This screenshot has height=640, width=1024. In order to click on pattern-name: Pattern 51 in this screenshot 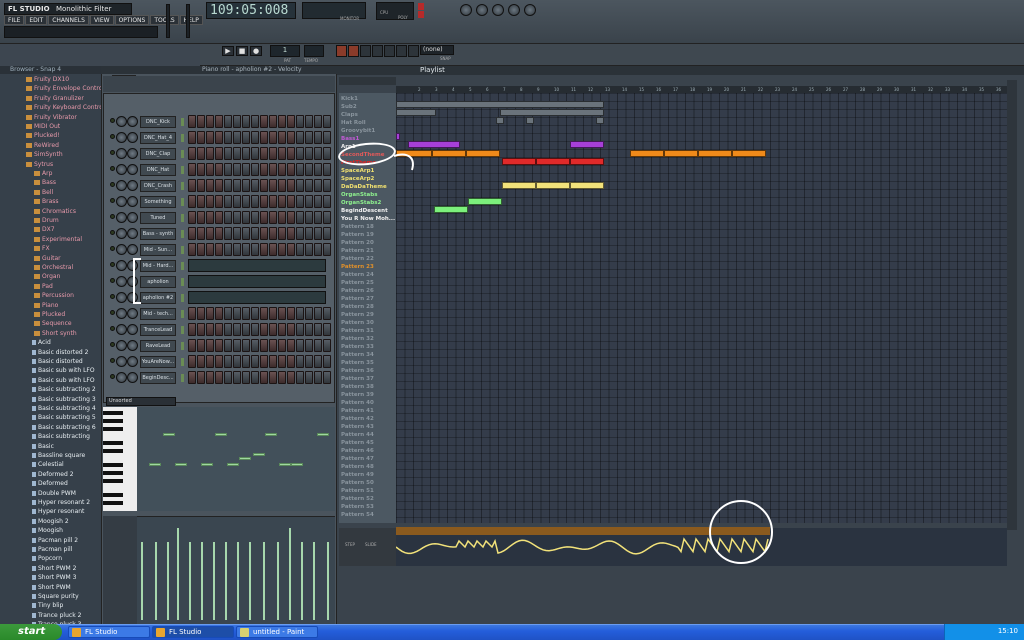, I will do `click(369, 491)`.